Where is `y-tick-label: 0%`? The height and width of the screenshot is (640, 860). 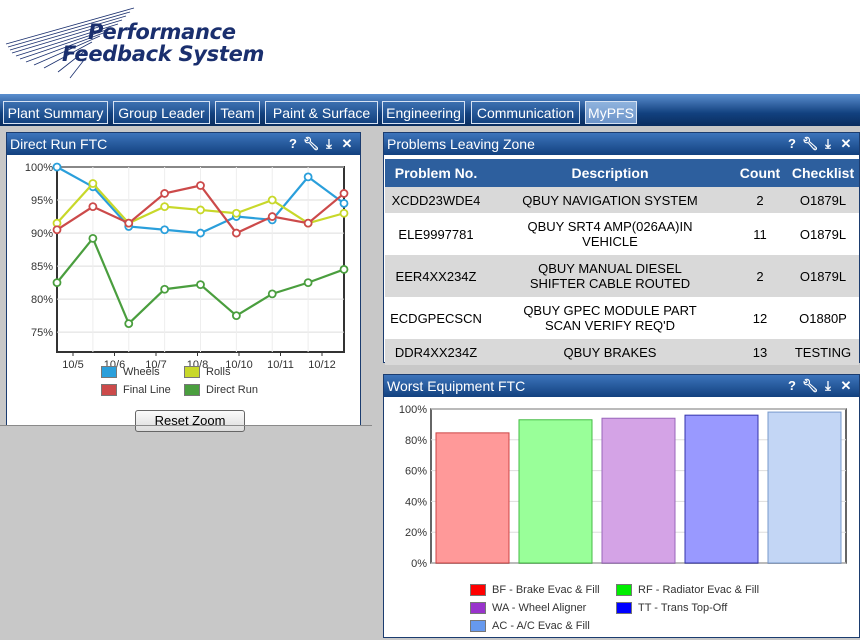
y-tick-label: 0% is located at coordinates (419, 564).